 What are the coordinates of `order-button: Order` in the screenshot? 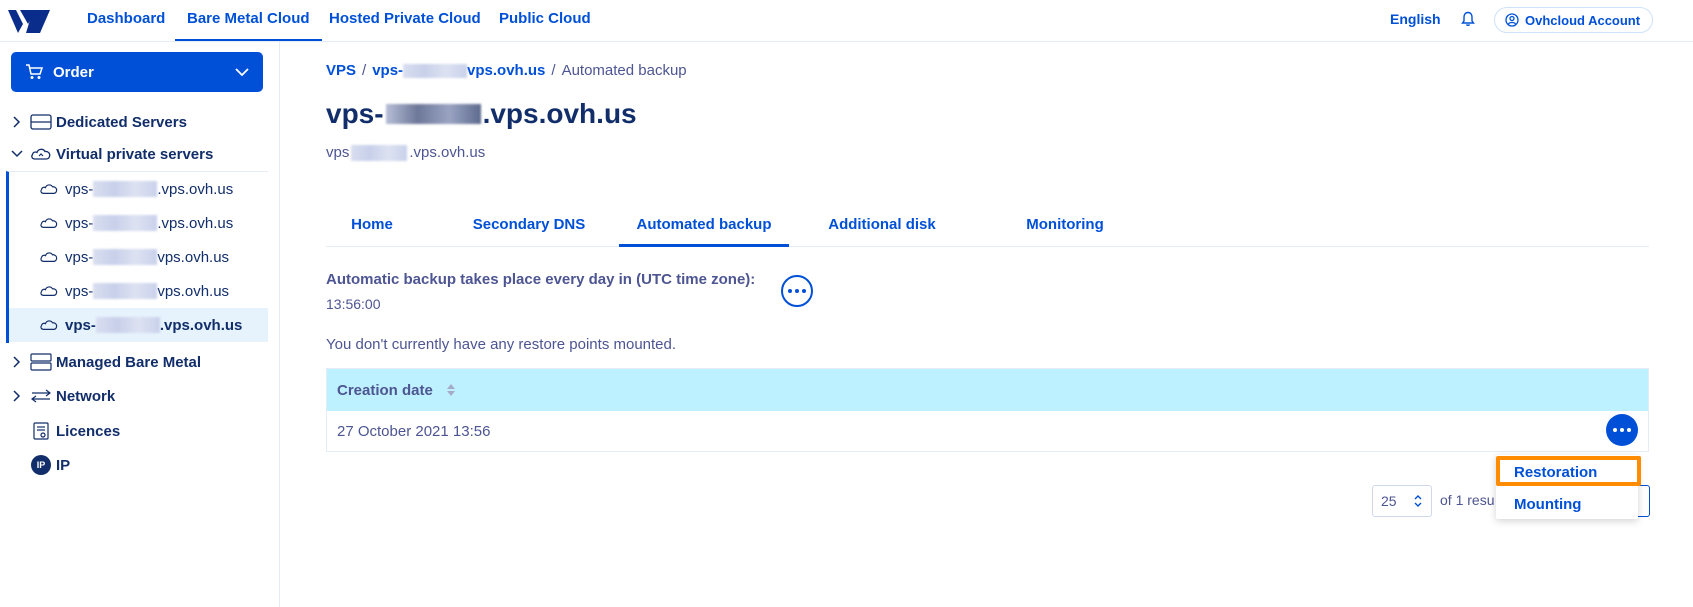 It's located at (137, 72).